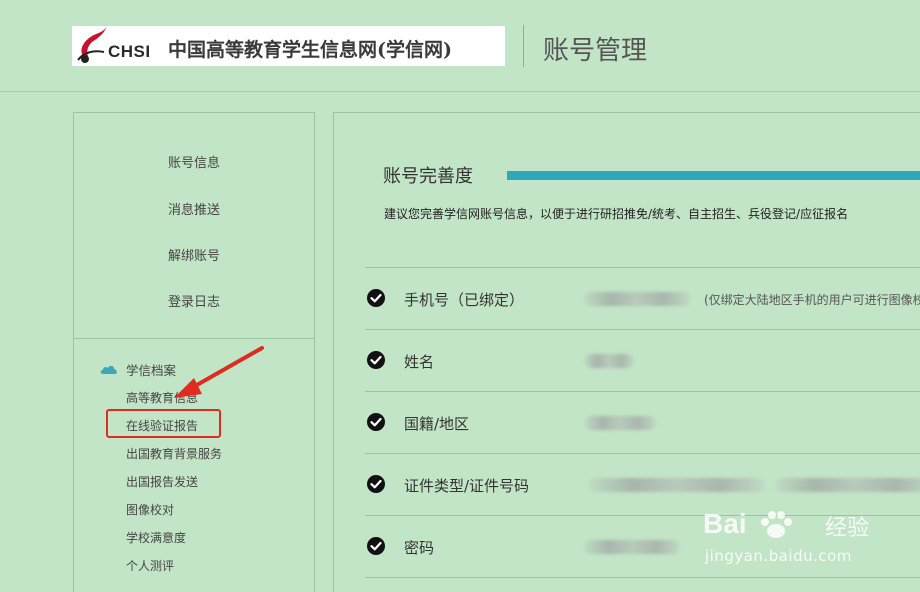  What do you see at coordinates (523, 46) in the screenshot?
I see `header-divider` at bounding box center [523, 46].